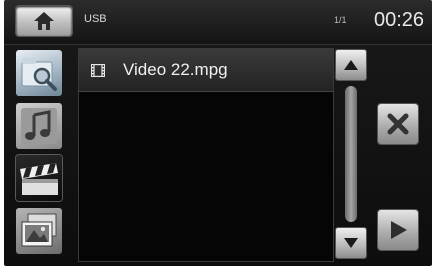  I want to click on page-indicator: 1/1, so click(340, 20).